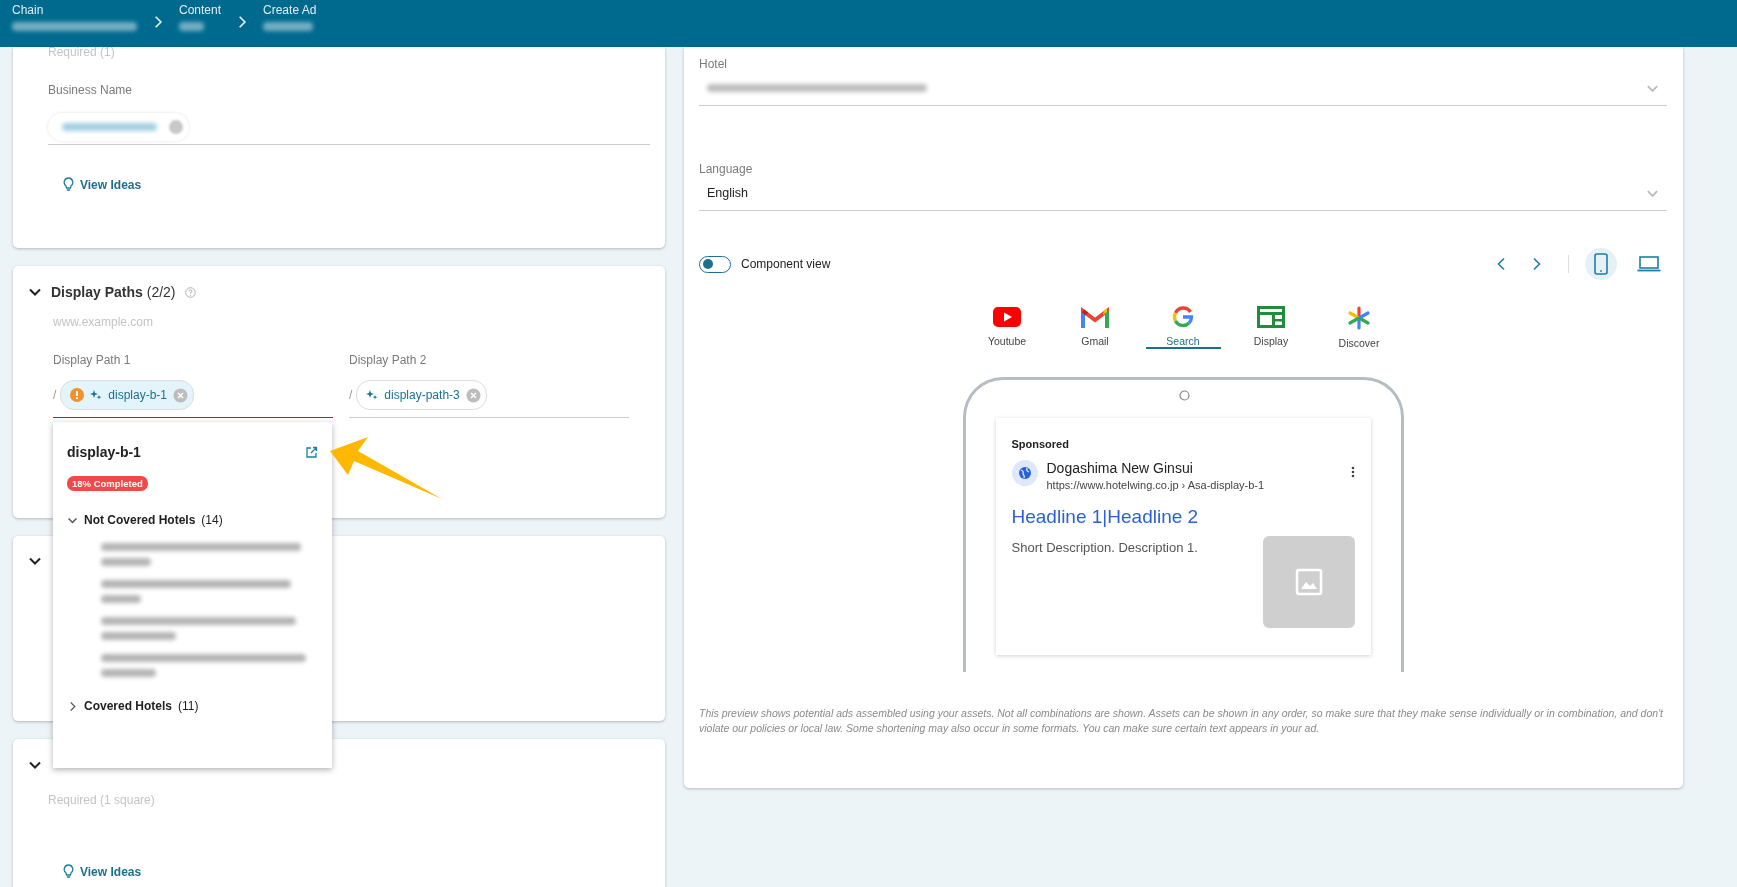  What do you see at coordinates (713, 64) in the screenshot?
I see `field-label: Hotel` at bounding box center [713, 64].